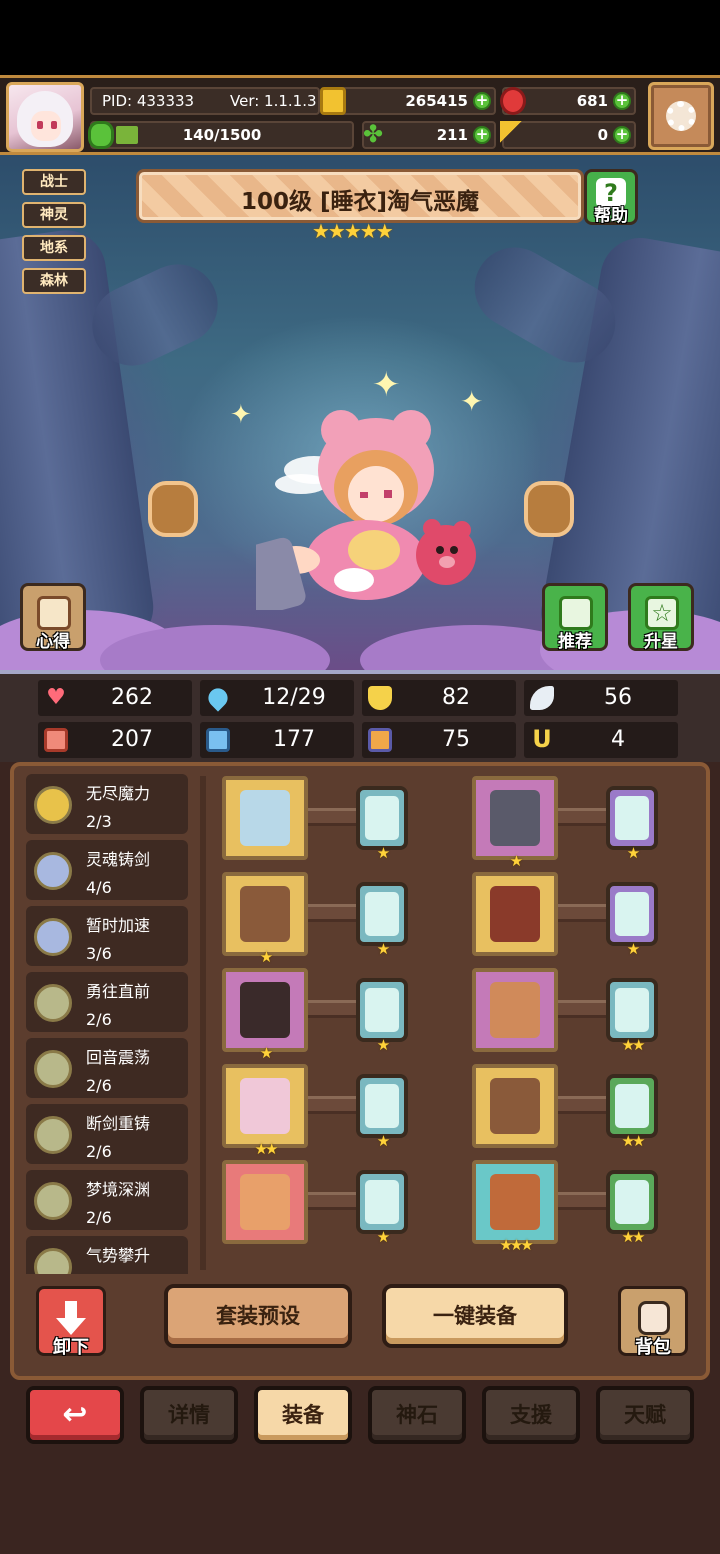 The height and width of the screenshot is (1554, 720). What do you see at coordinates (107, 1134) in the screenshot?
I see `skill-item: 断剑重铸 2/6` at bounding box center [107, 1134].